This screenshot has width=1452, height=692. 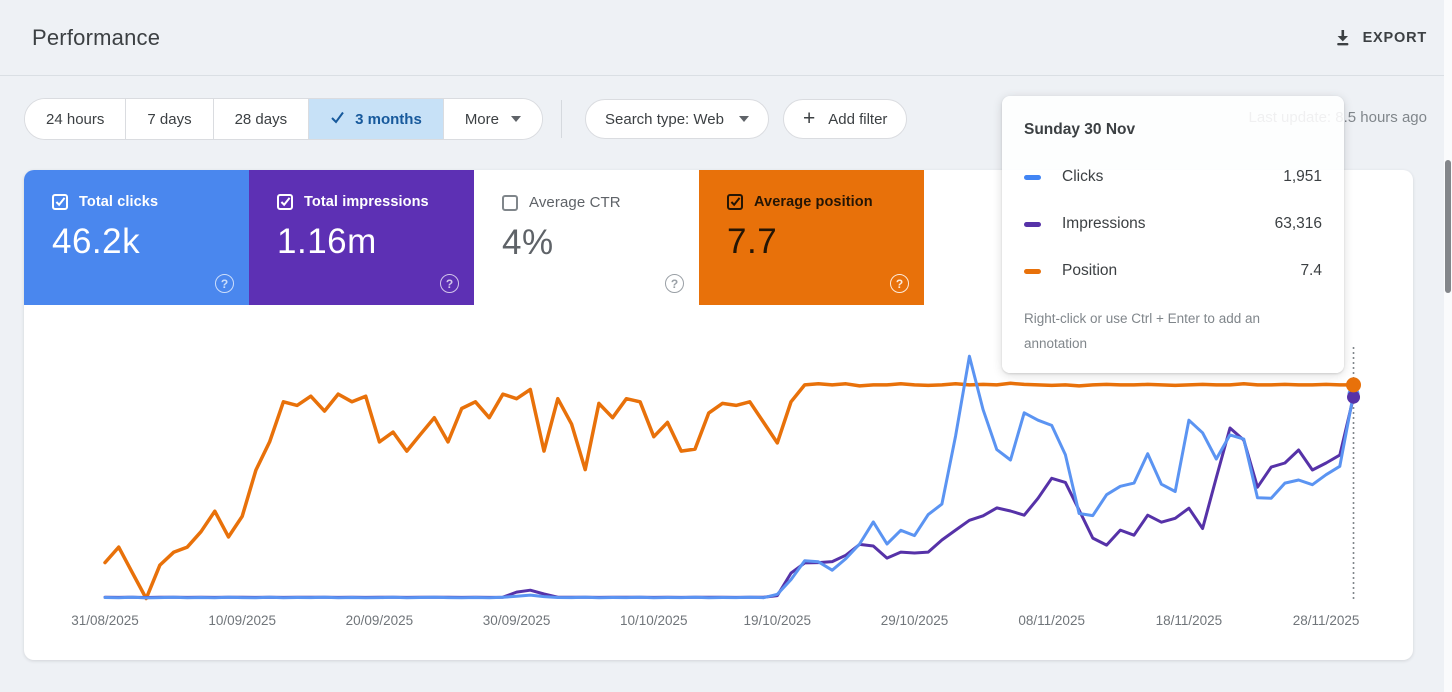 I want to click on tooltip-value: 63,316, so click(x=1298, y=223).